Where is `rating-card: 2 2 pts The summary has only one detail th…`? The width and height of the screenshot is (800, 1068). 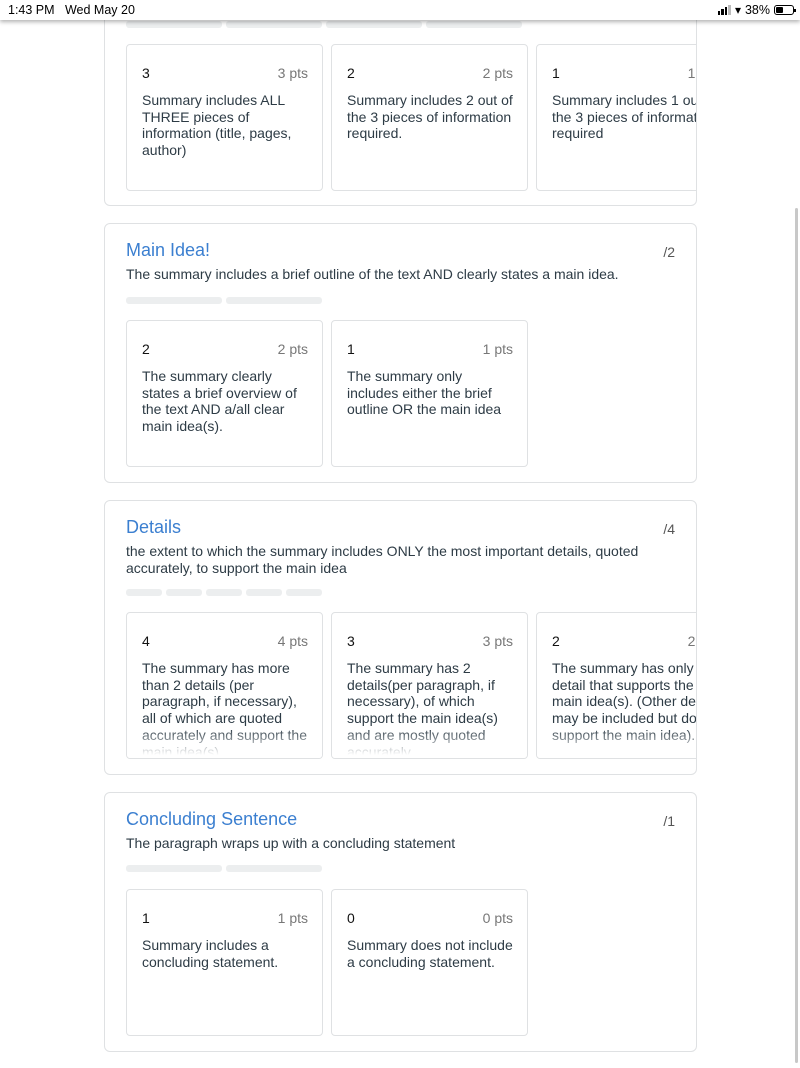 rating-card: 2 2 pts The summary has only one detail th… is located at coordinates (616, 685).